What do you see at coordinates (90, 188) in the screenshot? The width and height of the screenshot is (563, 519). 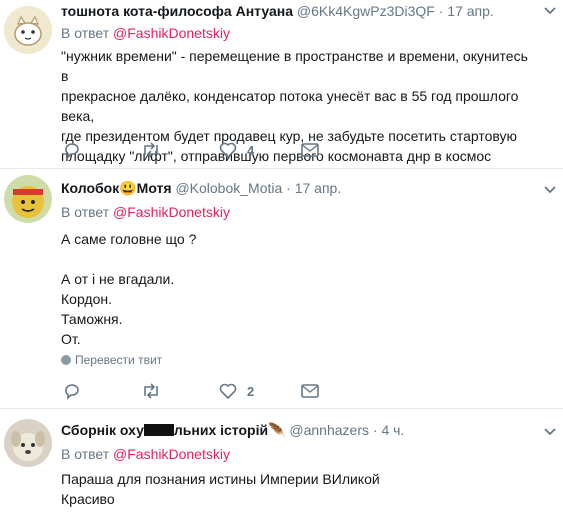 I see `author-name-part: Колобок` at bounding box center [90, 188].